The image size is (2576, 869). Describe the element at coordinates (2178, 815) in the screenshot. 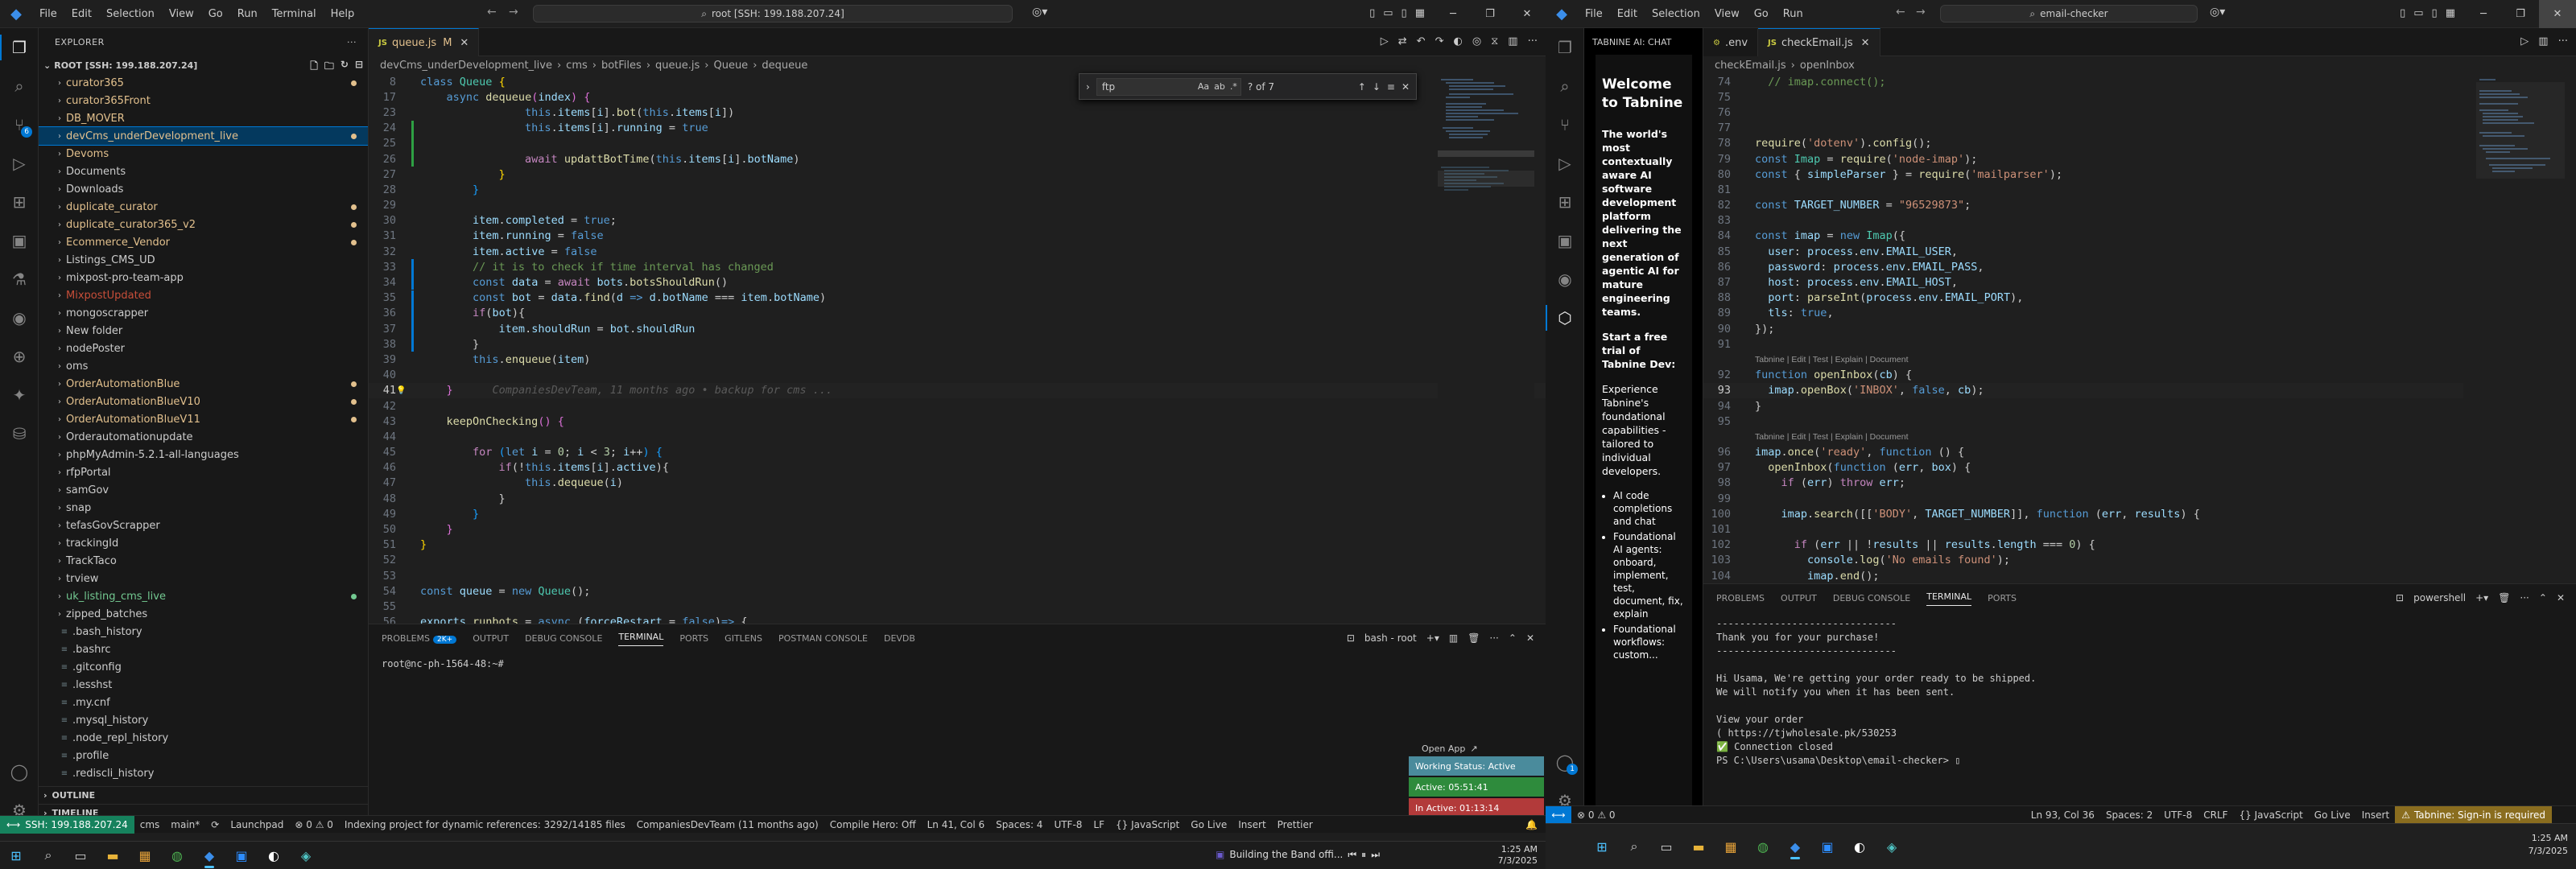

I see `status-item: UTF-8` at that location.